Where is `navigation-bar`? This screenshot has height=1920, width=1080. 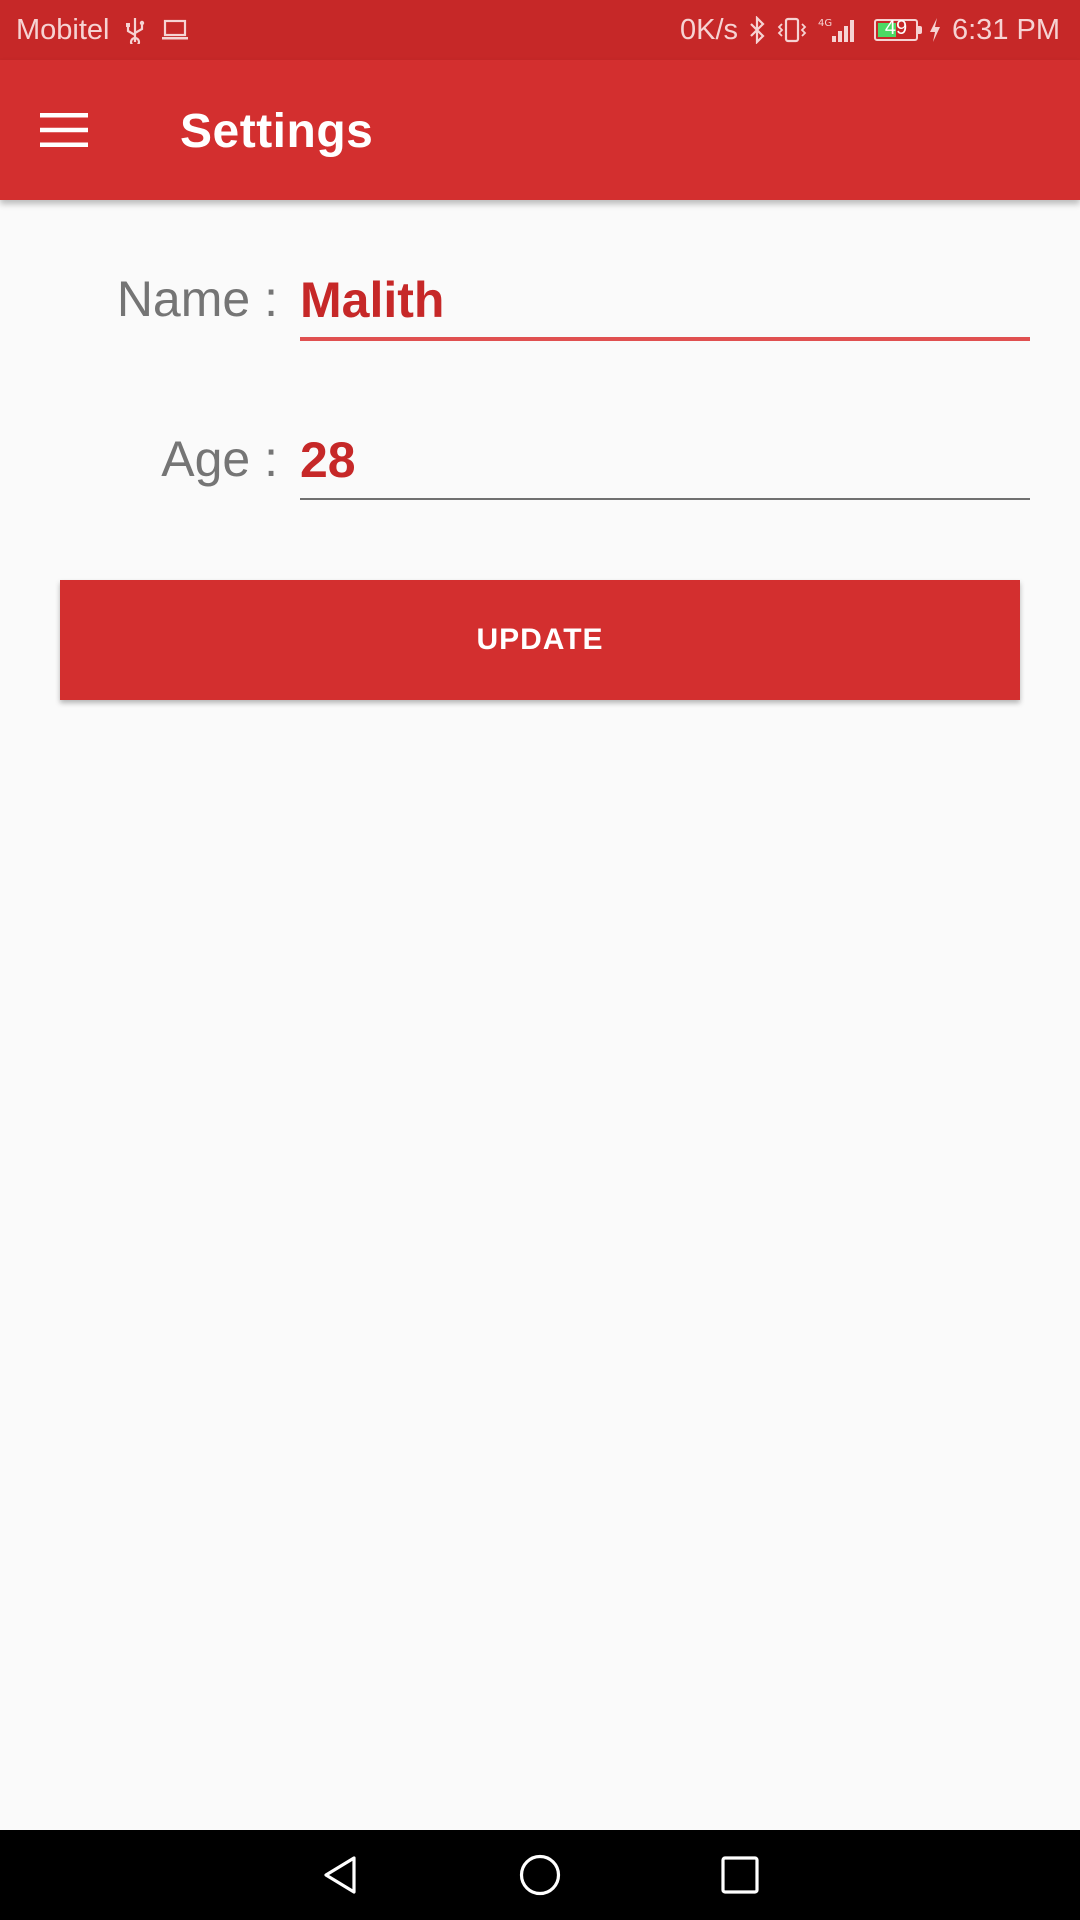
navigation-bar is located at coordinates (540, 1875).